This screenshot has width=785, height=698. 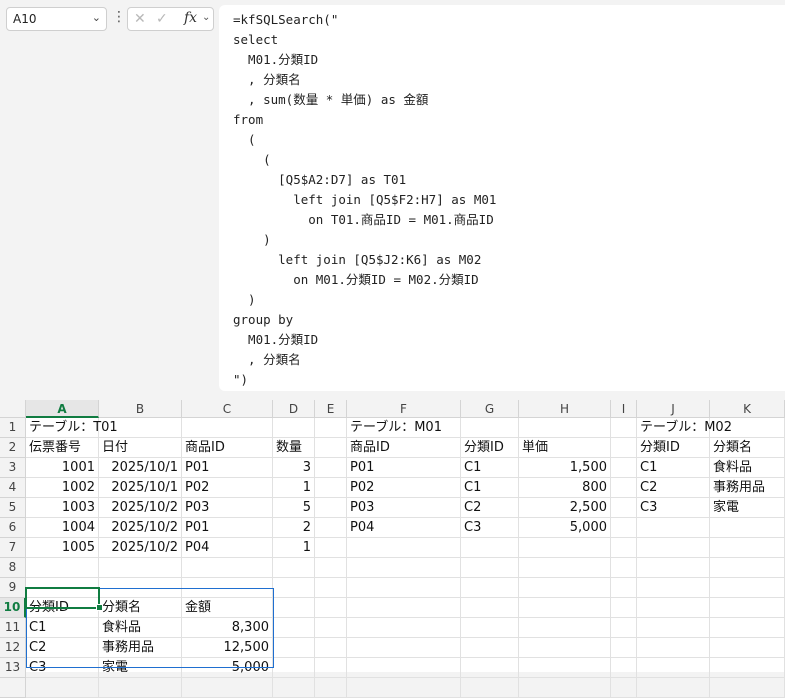 What do you see at coordinates (62, 608) in the screenshot?
I see `cell-a10: 分類ID` at bounding box center [62, 608].